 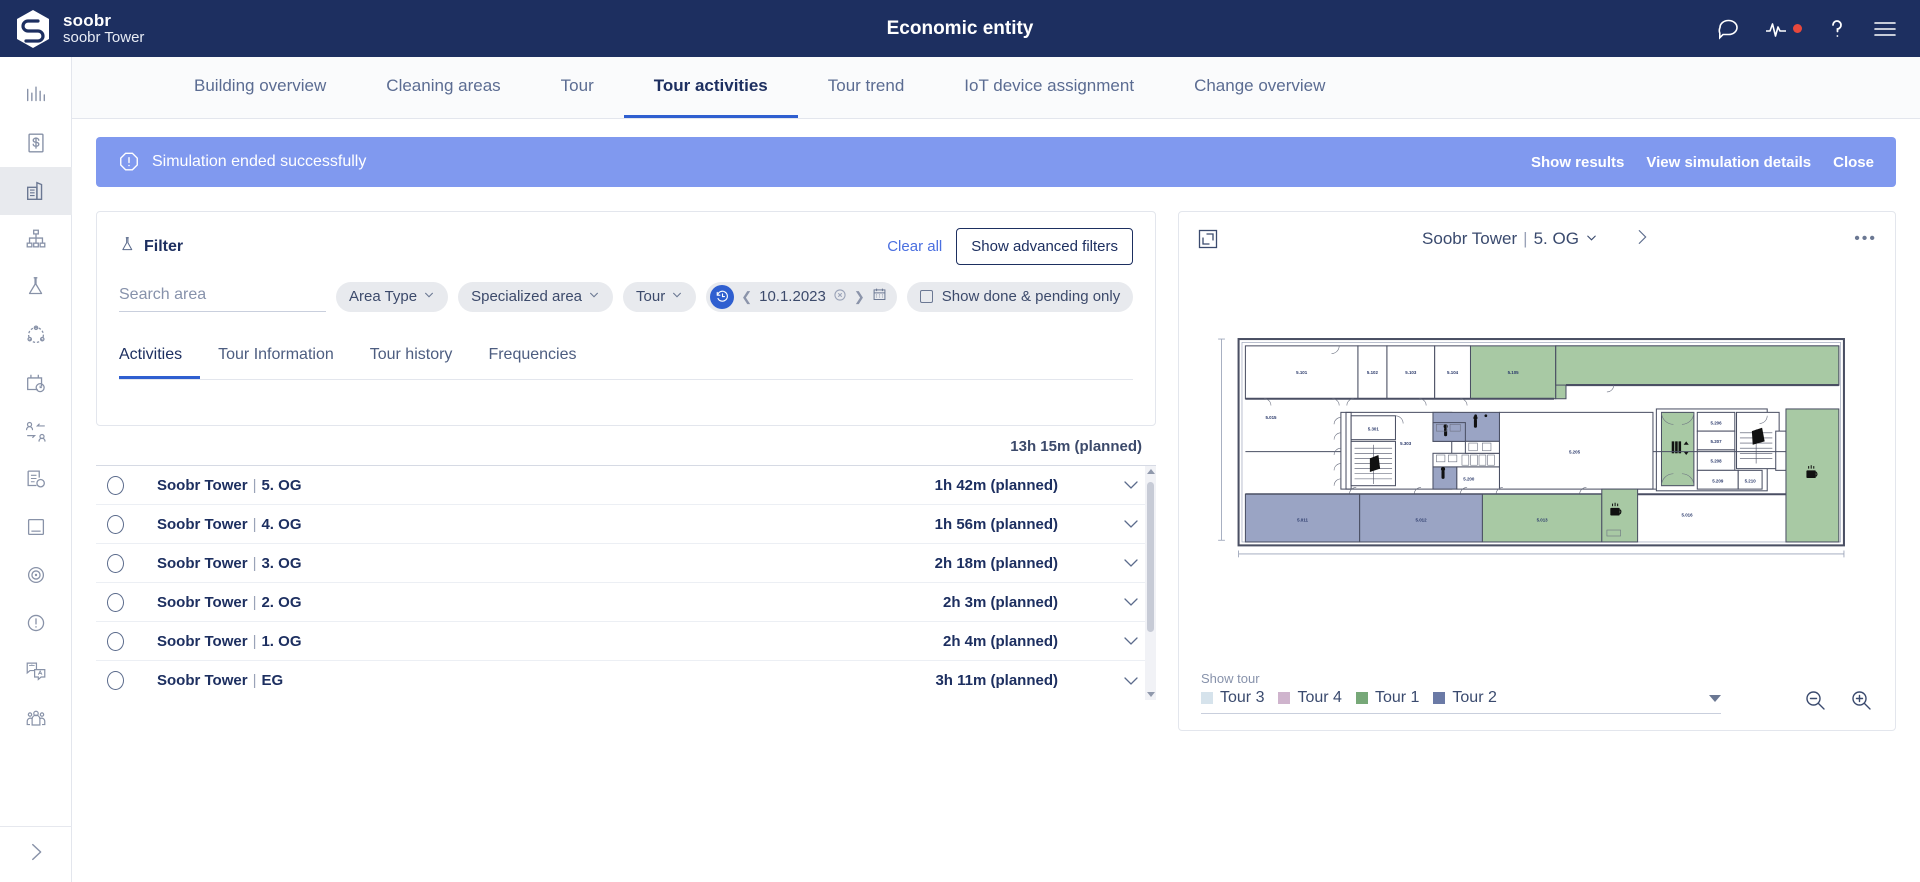 What do you see at coordinates (1150, 471) in the screenshot?
I see `scroll-up-icon` at bounding box center [1150, 471].